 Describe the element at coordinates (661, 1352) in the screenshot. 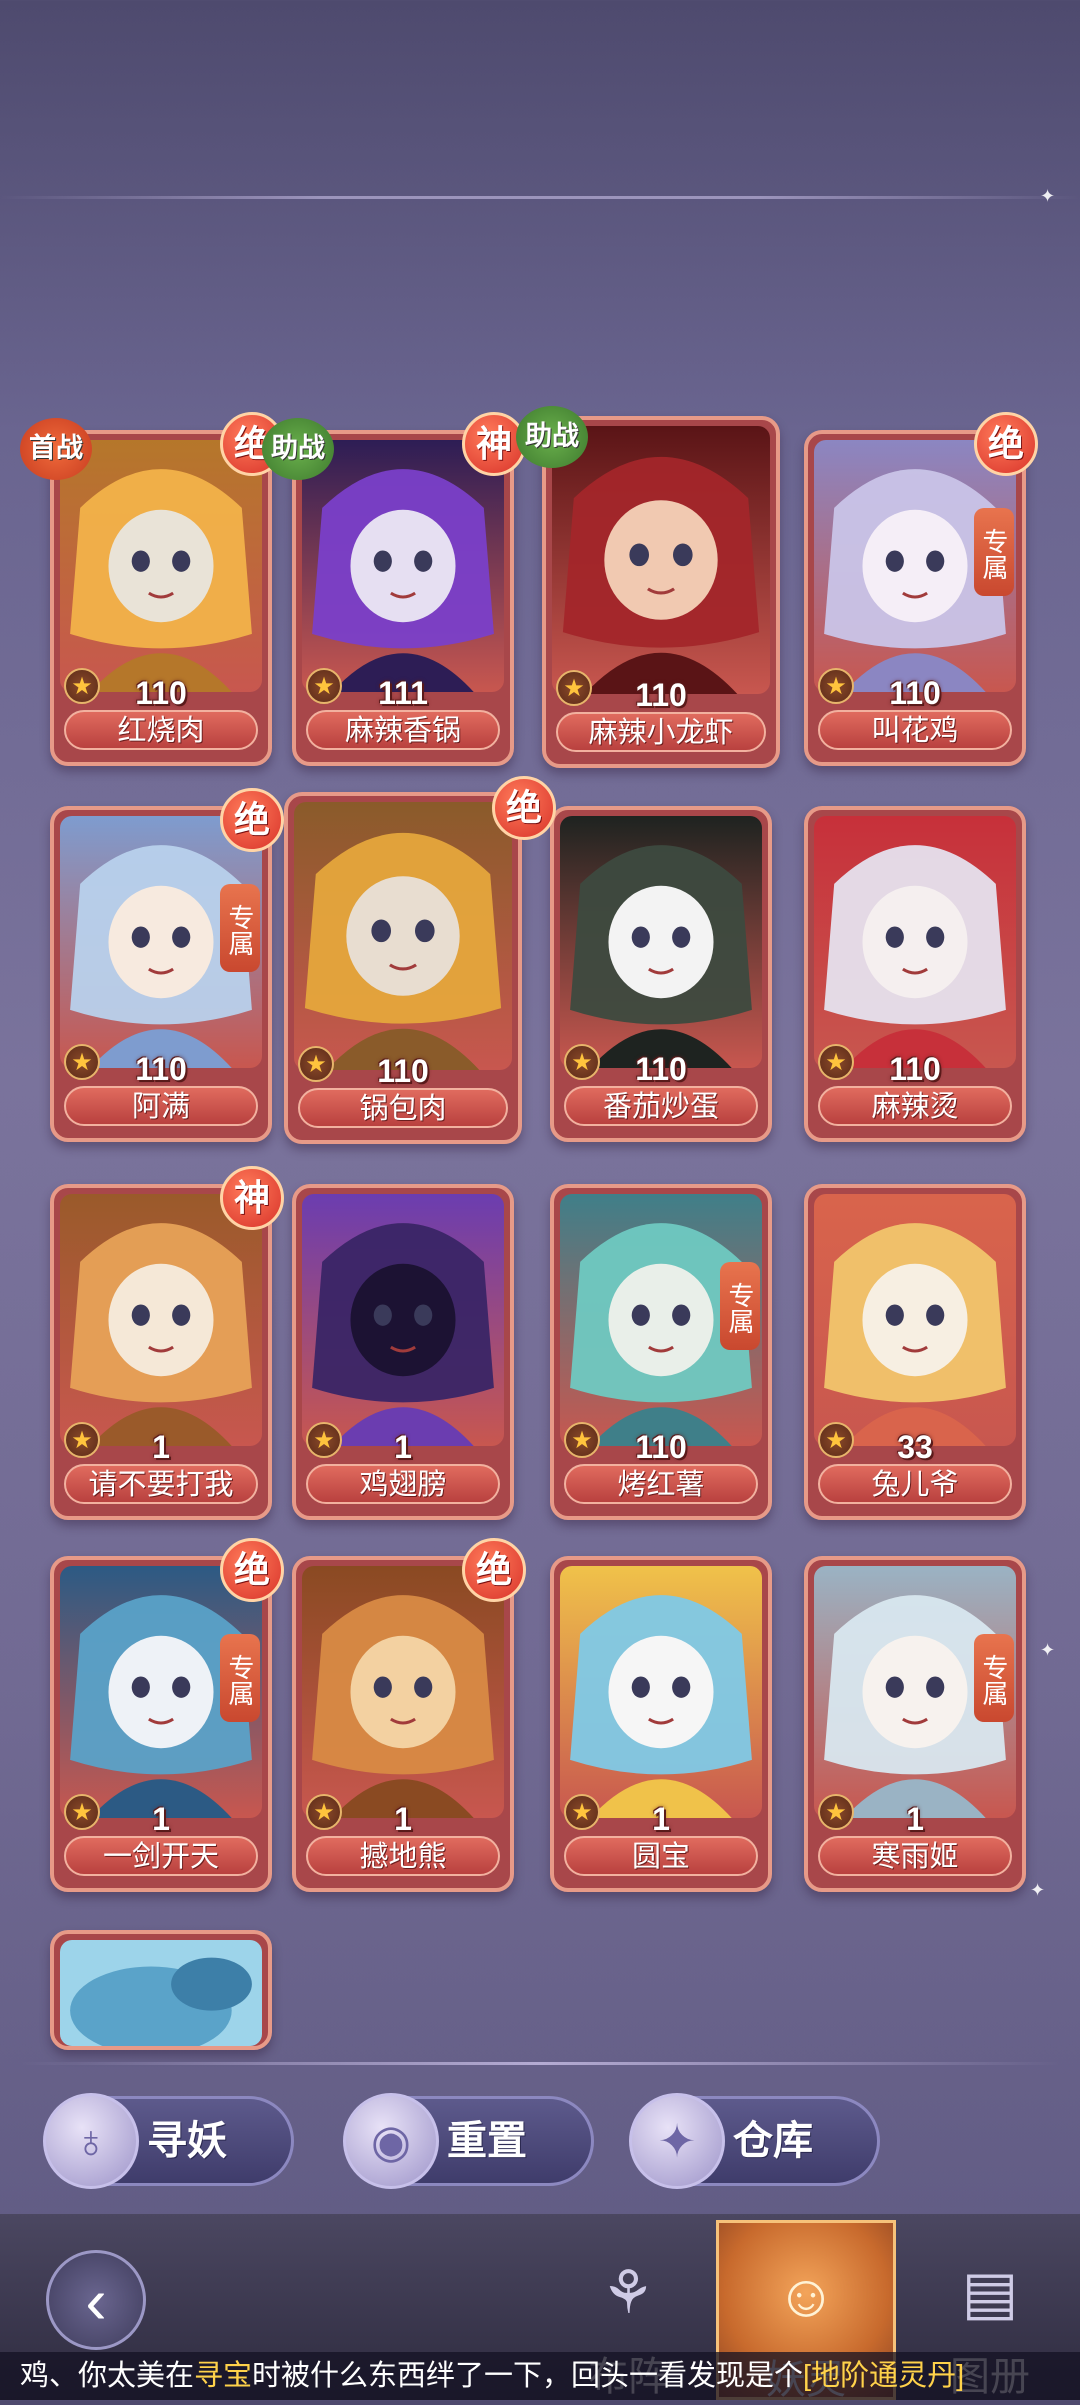

I see `hero-card: ★ 110 烤红薯 专属` at that location.